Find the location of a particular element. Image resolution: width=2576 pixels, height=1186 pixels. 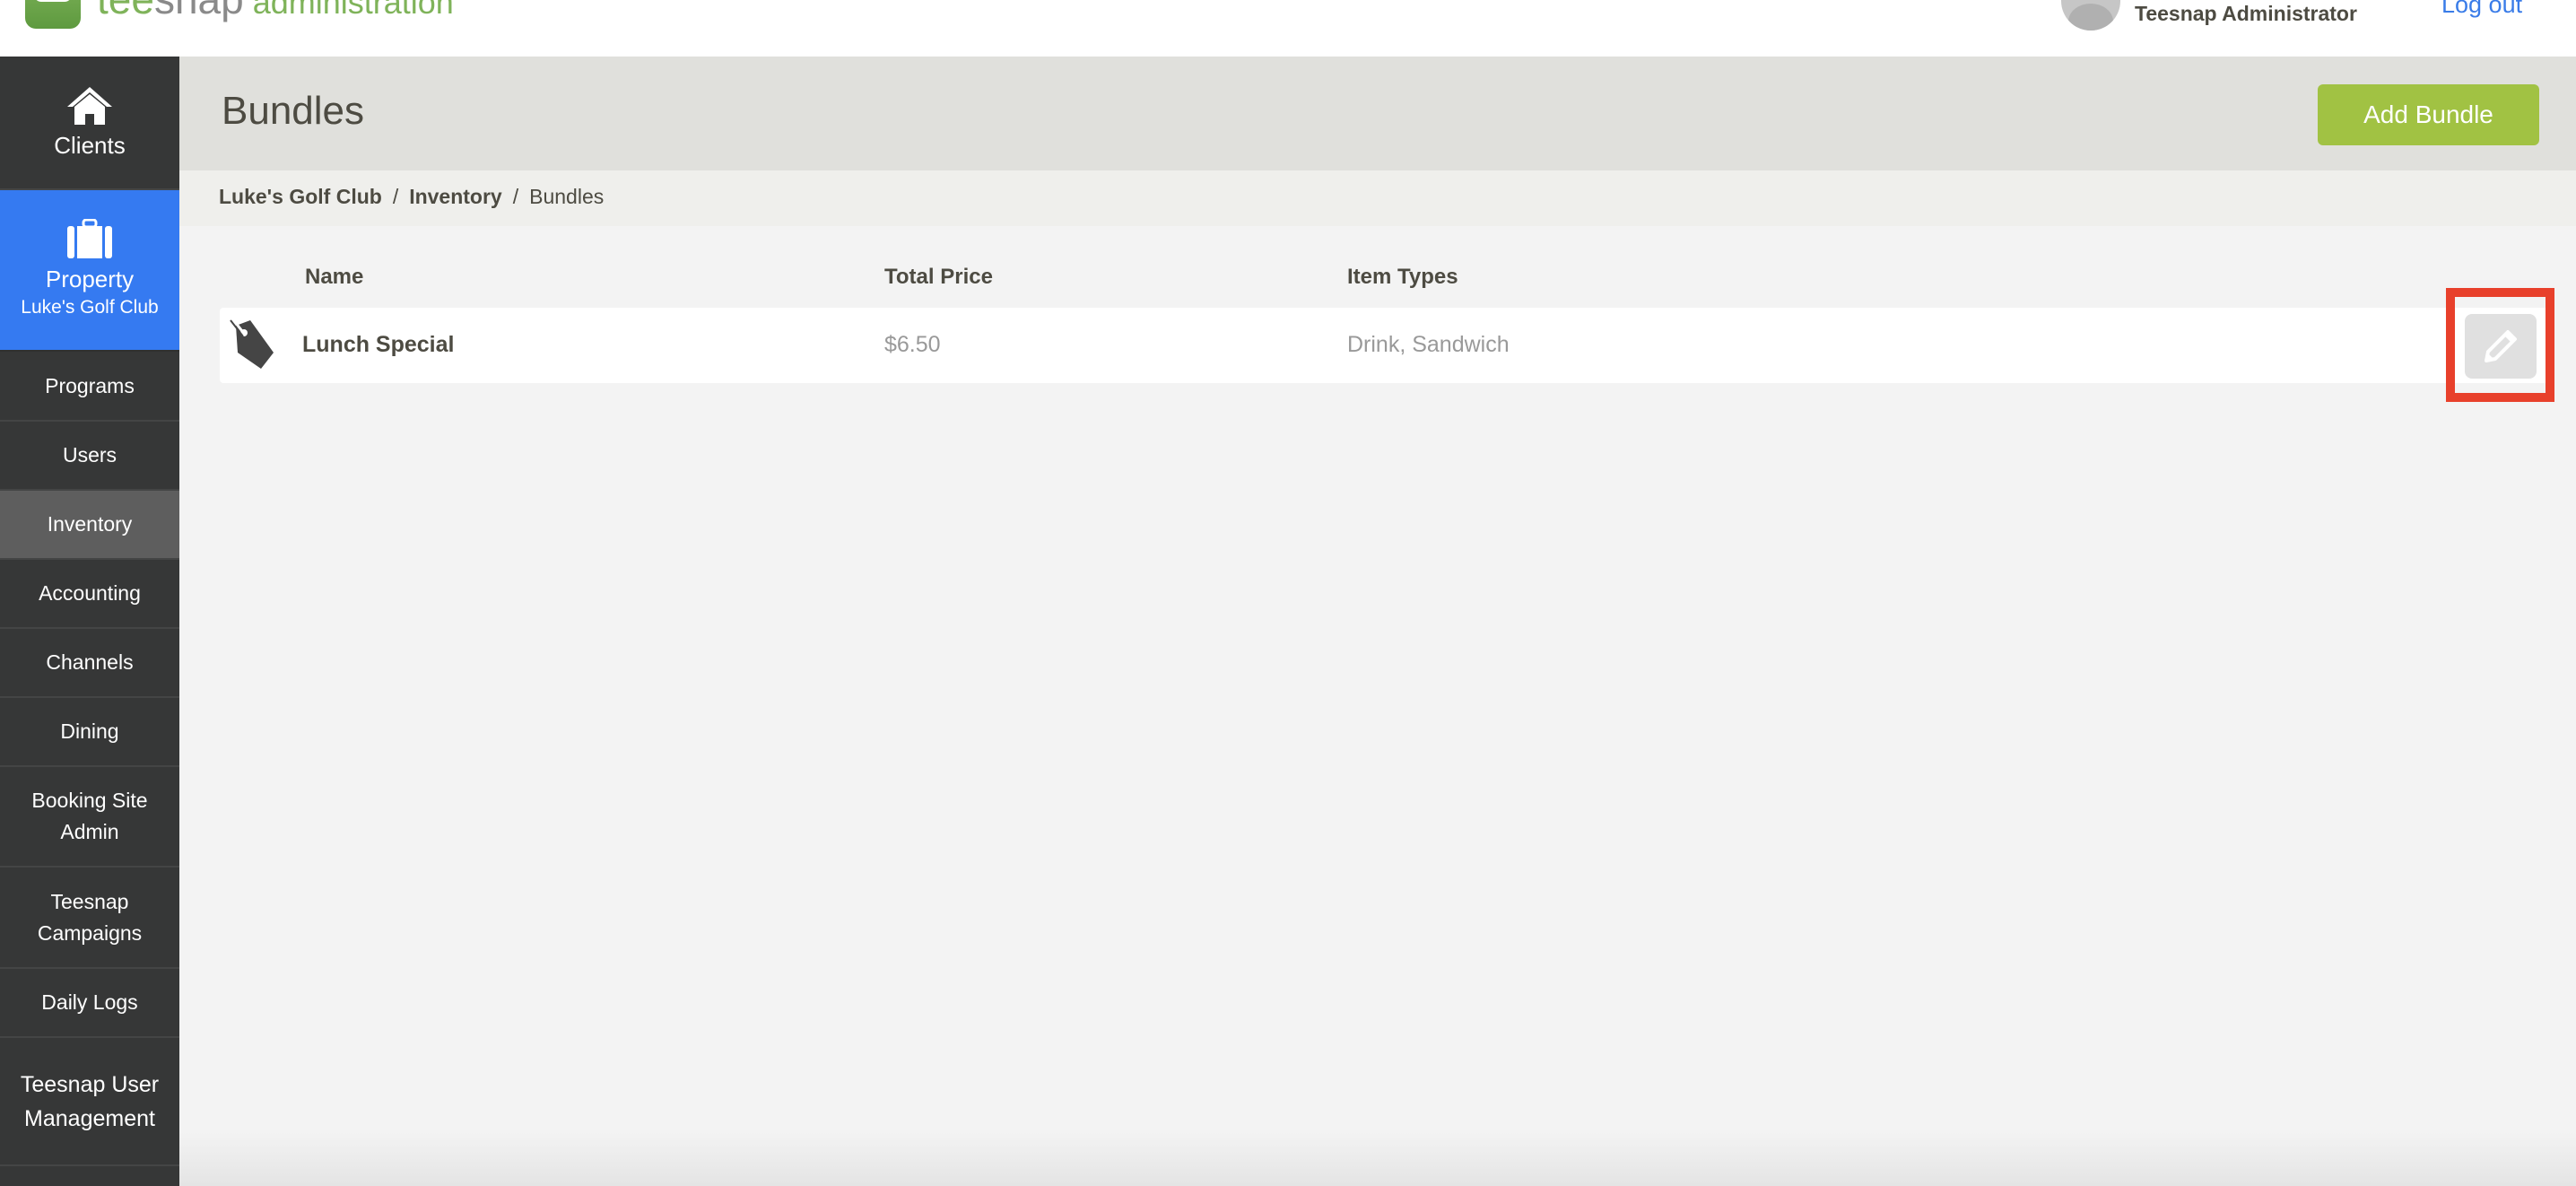

logout-link: Log out is located at coordinates (2481, 9).